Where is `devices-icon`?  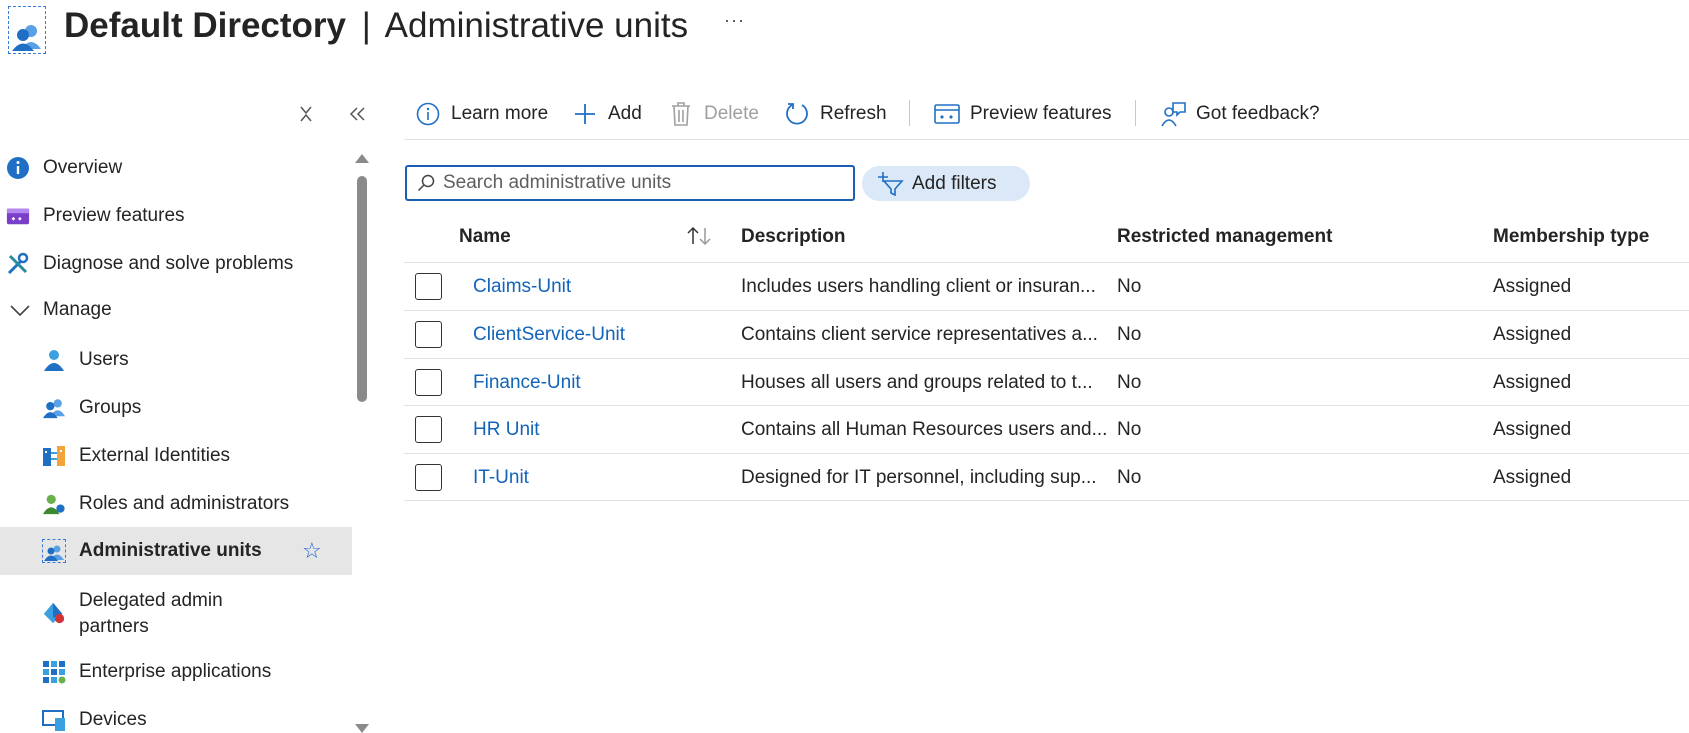 devices-icon is located at coordinates (54, 720).